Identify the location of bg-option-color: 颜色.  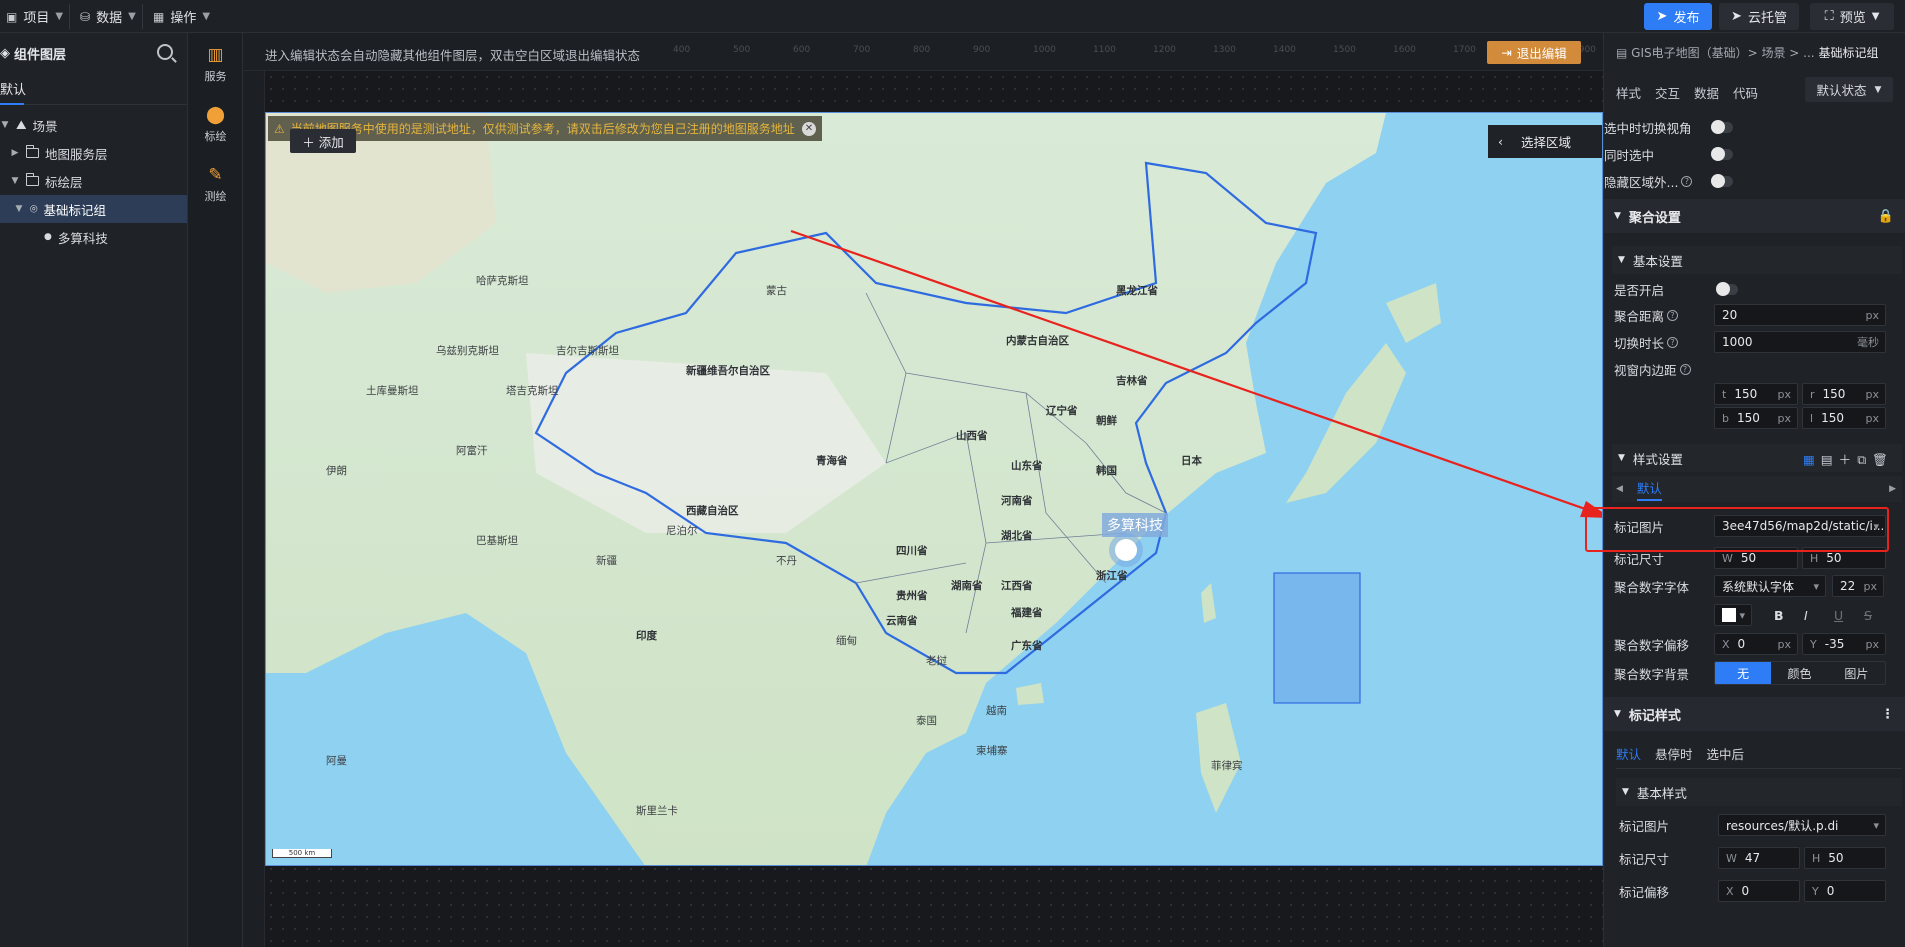
(1799, 673).